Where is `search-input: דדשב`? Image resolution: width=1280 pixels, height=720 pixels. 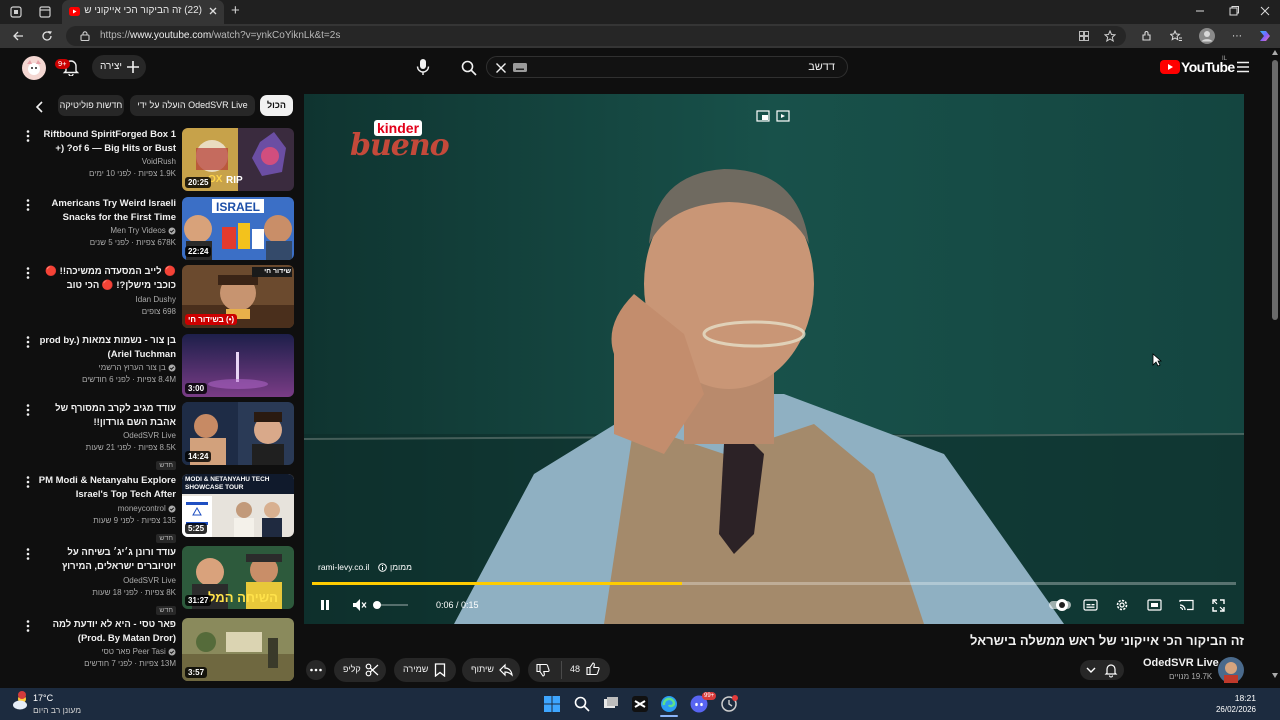 search-input: דדשב is located at coordinates (821, 67).